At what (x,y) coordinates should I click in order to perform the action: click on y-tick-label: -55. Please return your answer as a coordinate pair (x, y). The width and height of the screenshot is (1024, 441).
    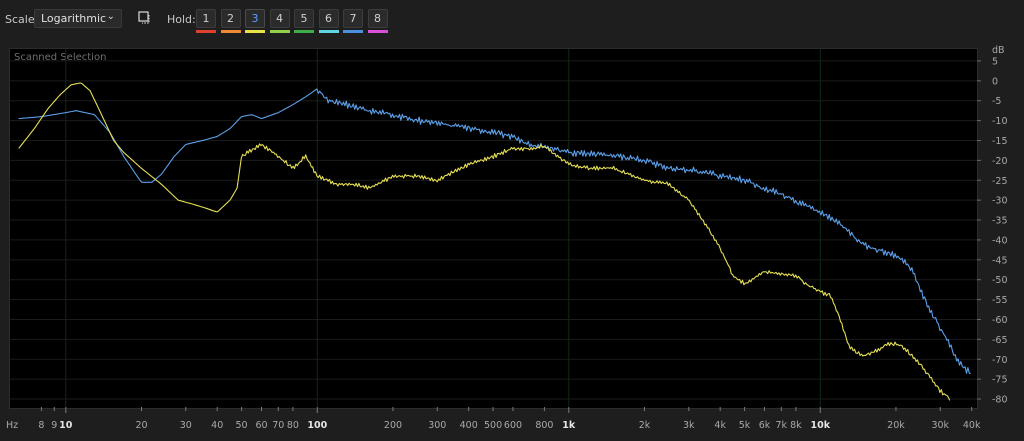
    Looking at the image, I should click on (1000, 300).